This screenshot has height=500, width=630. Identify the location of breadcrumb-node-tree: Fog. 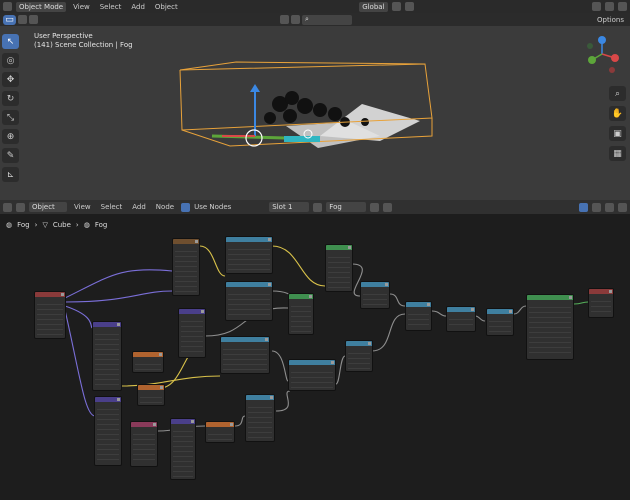
(101, 225).